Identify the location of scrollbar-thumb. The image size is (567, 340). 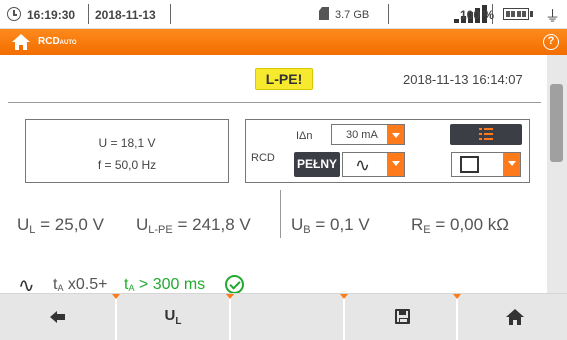
(556, 123).